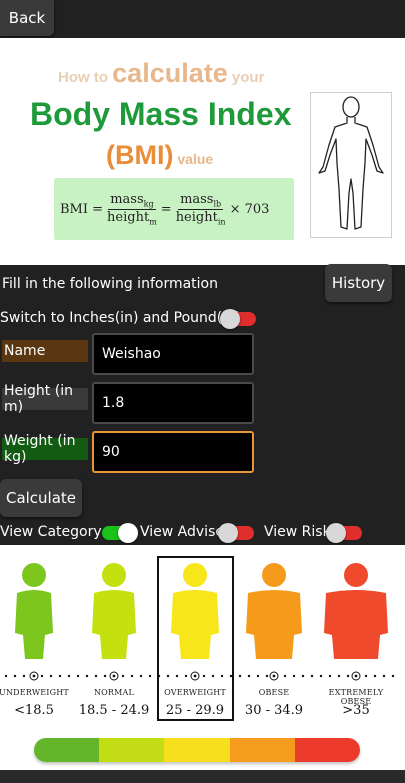 The width and height of the screenshot is (405, 783). Describe the element at coordinates (41, 498) in the screenshot. I see `calculate-button: Calculate` at that location.